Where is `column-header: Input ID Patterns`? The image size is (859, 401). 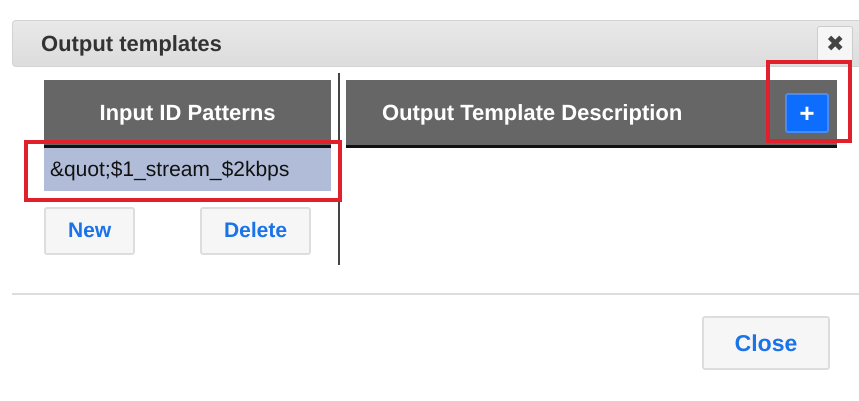 column-header: Input ID Patterns is located at coordinates (187, 114).